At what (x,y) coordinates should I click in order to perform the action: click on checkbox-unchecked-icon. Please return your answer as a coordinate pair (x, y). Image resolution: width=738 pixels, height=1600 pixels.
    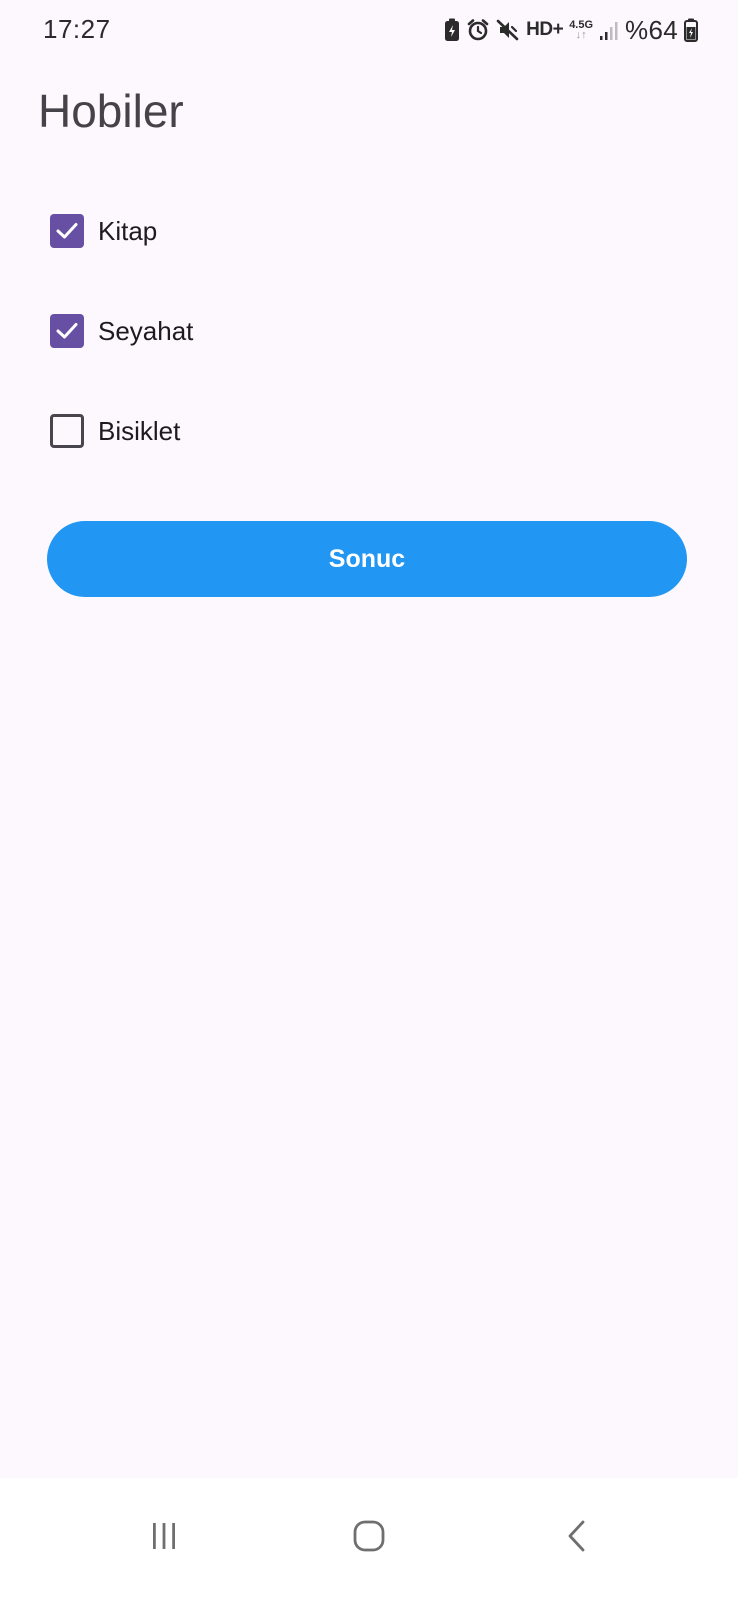
    Looking at the image, I should click on (67, 431).